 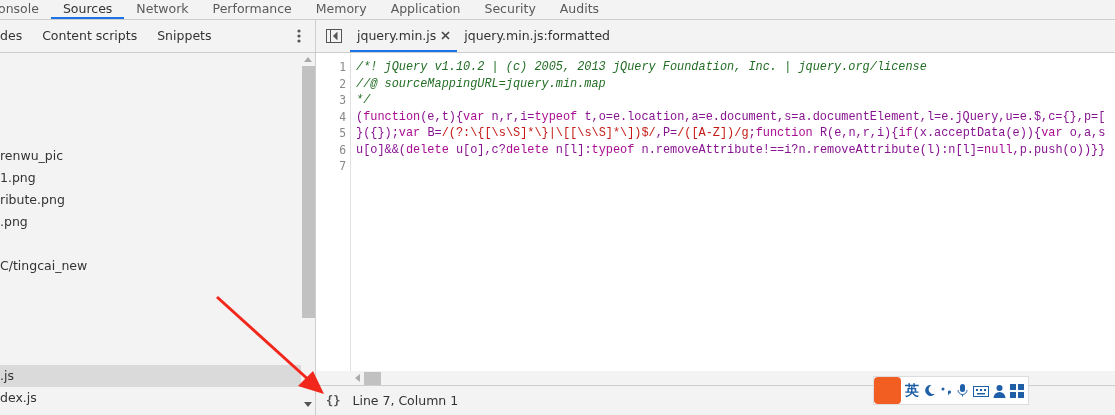 I want to click on code-line: */, so click(x=364, y=100).